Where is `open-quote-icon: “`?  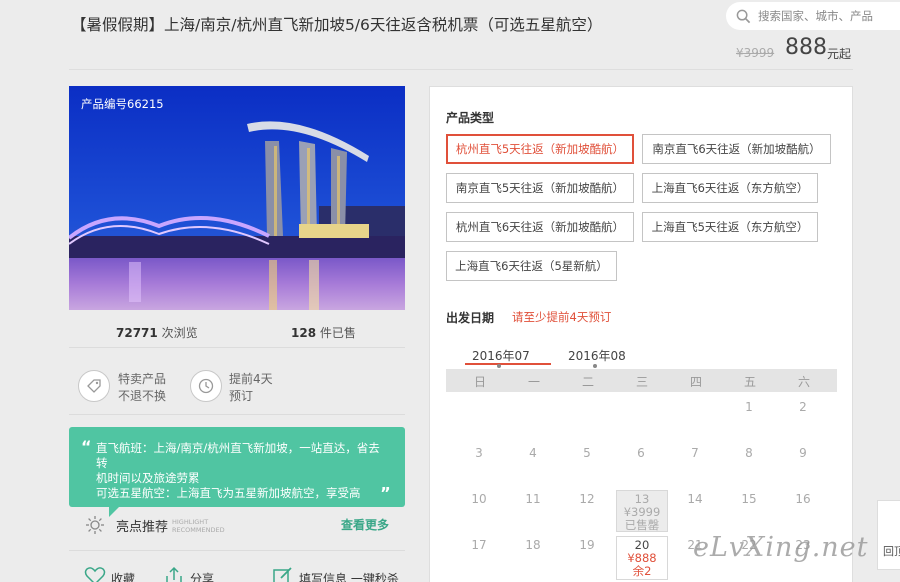
open-quote-icon: “ is located at coordinates (86, 446).